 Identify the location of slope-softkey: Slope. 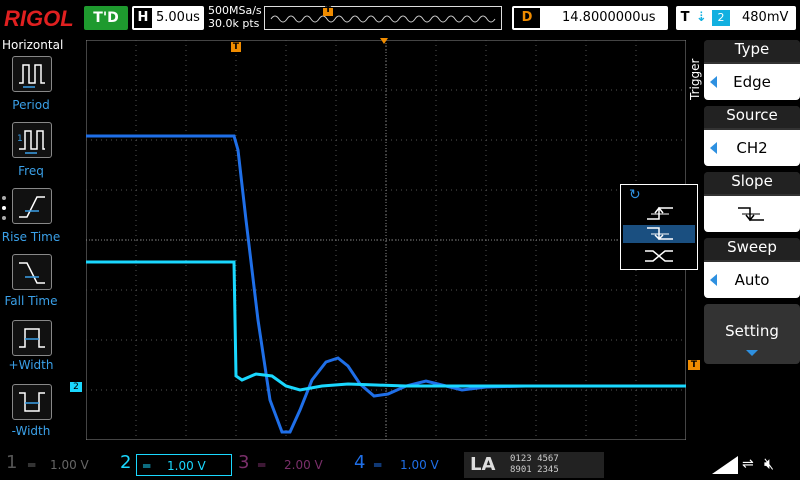
(752, 202).